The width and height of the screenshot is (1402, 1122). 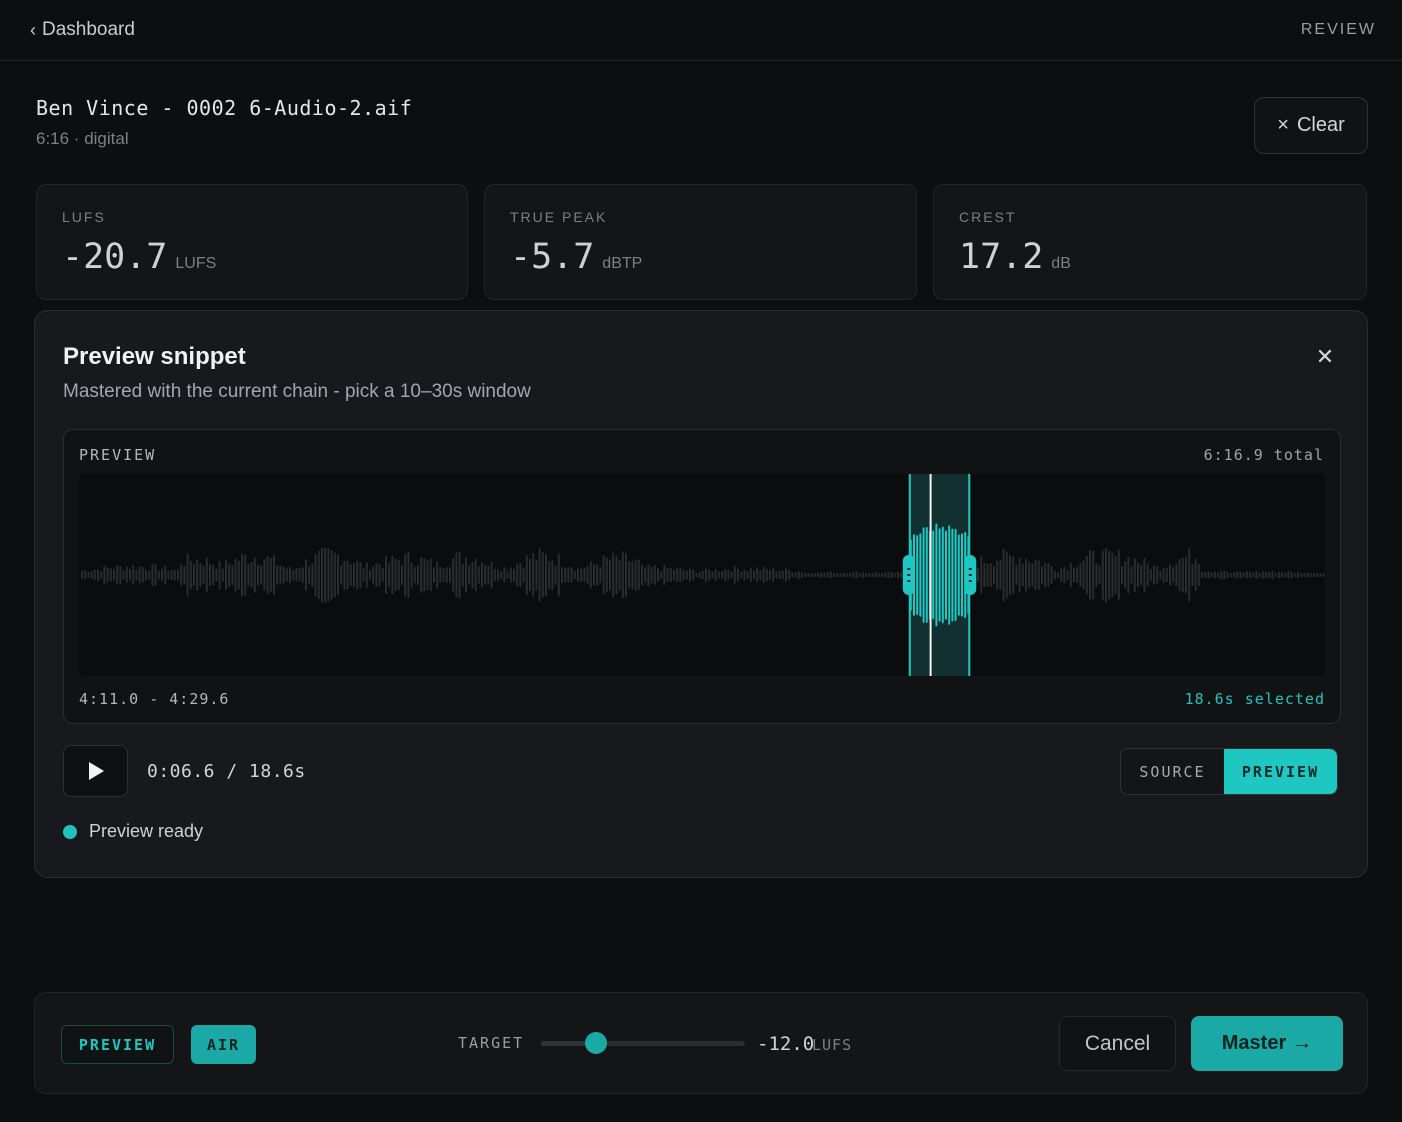 What do you see at coordinates (1117, 1043) in the screenshot?
I see `cancel-button: Cancel` at bounding box center [1117, 1043].